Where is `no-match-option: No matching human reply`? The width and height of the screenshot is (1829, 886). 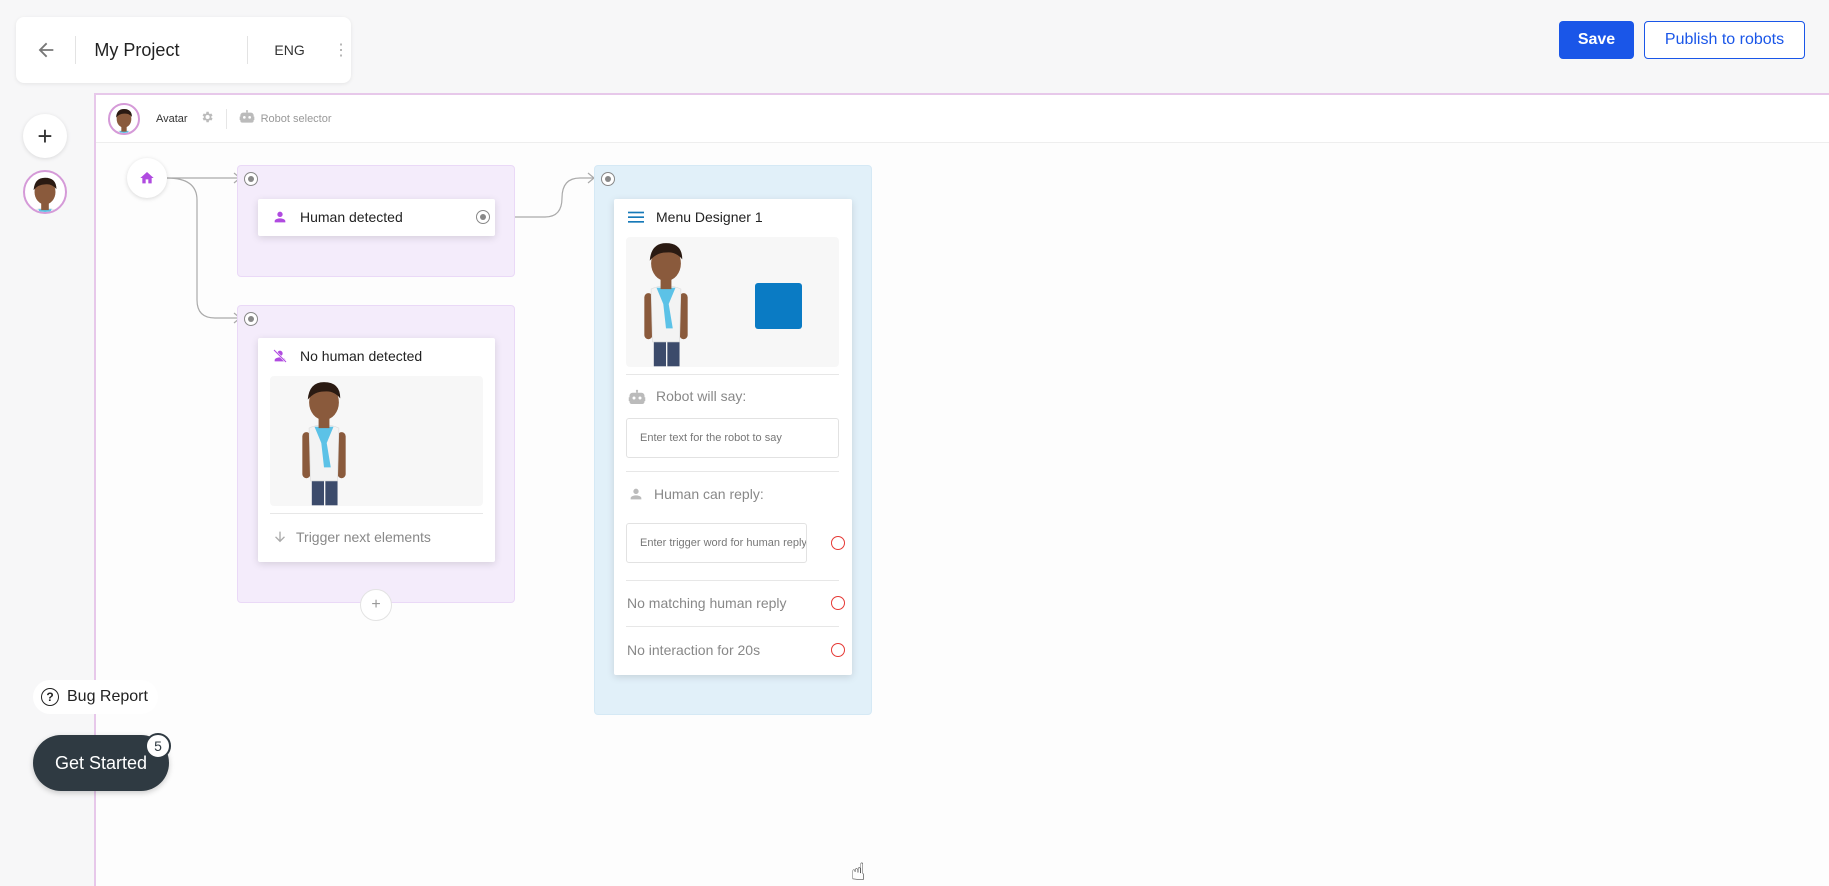
no-match-option: No matching human reply is located at coordinates (707, 603).